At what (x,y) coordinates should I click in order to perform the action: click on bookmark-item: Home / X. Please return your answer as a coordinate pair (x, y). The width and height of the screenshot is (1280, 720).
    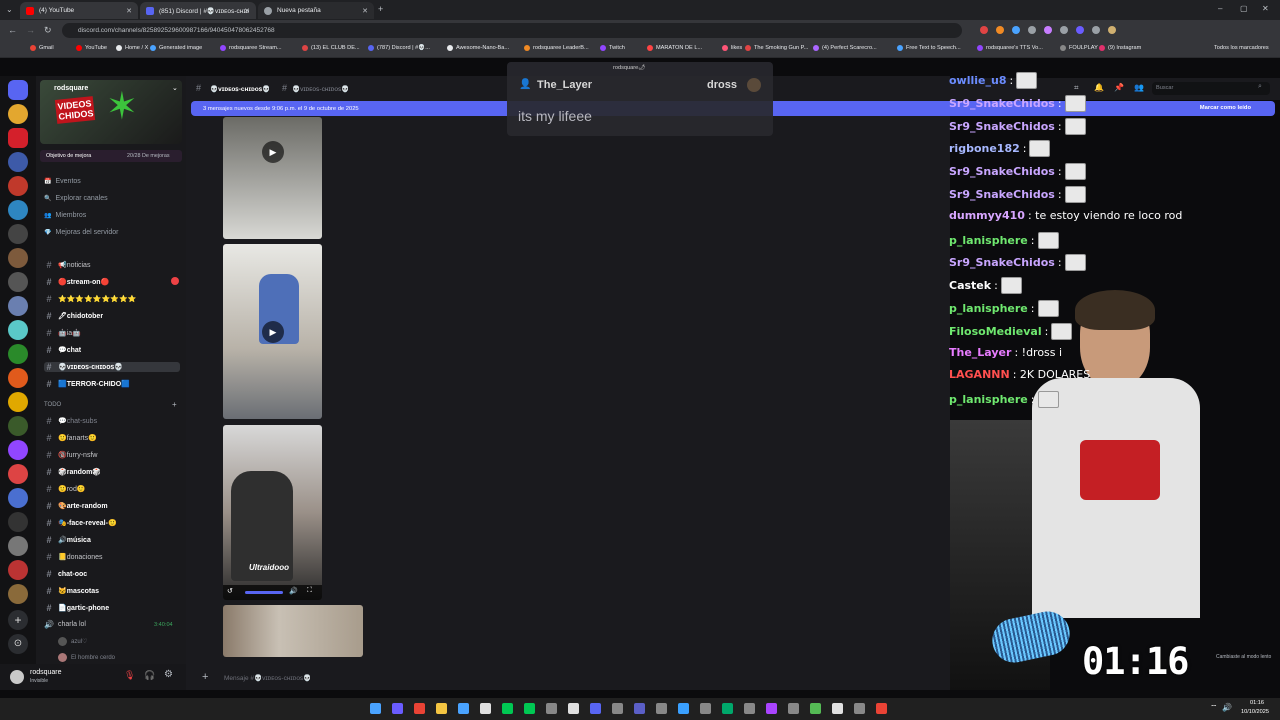
    Looking at the image, I should click on (132, 48).